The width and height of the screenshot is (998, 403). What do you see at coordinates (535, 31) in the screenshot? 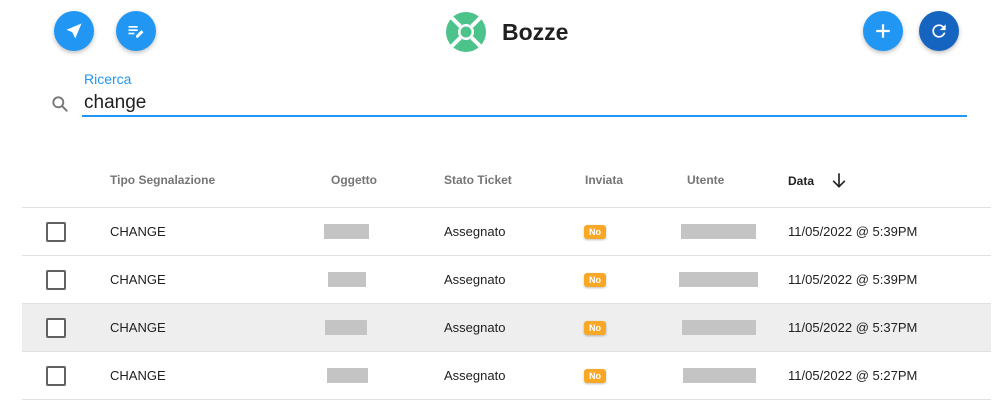
I see `page-title: Bozze` at bounding box center [535, 31].